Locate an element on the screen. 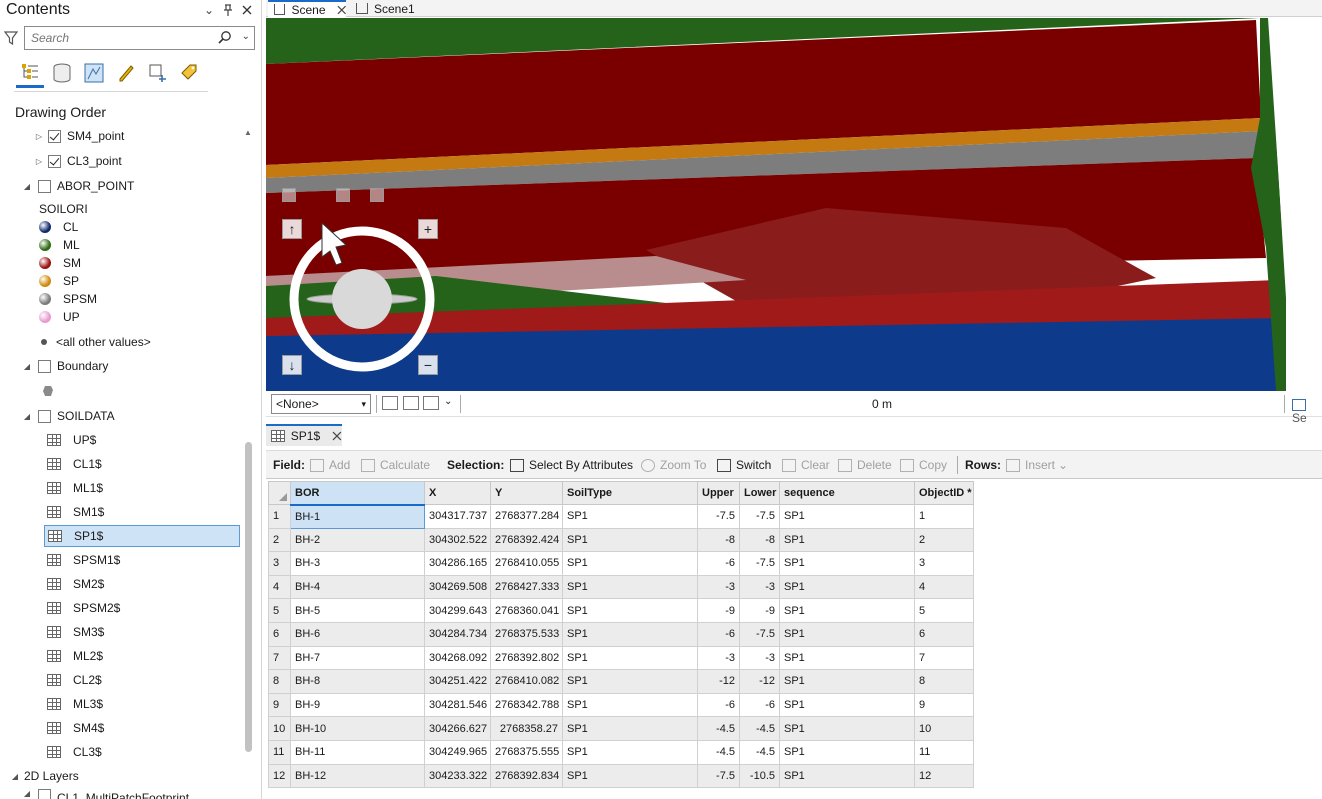 This screenshot has height=799, width=1322. table-cell: BH-9 is located at coordinates (357, 705).